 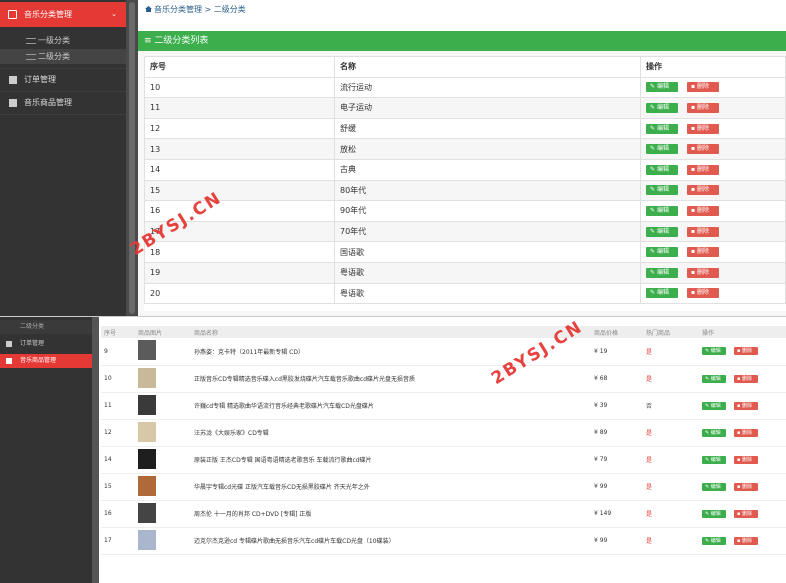 What do you see at coordinates (465, 272) in the screenshot?
I see `table-row: 19 粤语歌 ✎ 编辑 ▪ 删除` at bounding box center [465, 272].